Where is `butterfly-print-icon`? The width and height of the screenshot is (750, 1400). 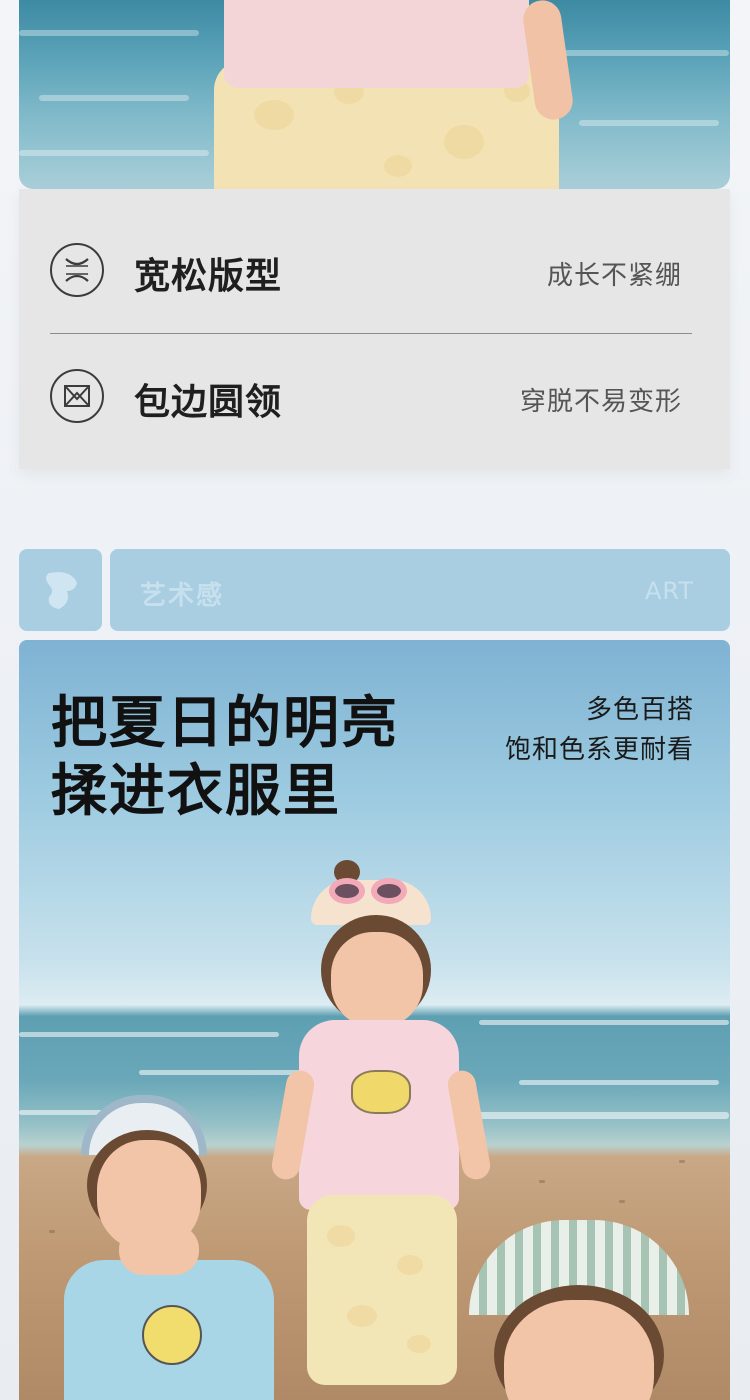
butterfly-print-icon is located at coordinates (381, 1092).